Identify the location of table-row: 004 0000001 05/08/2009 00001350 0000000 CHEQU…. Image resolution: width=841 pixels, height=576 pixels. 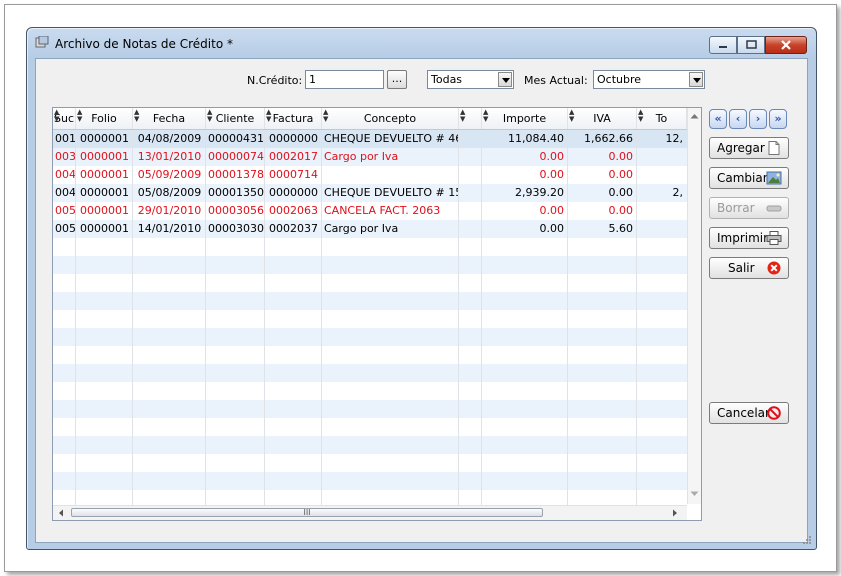
(370, 193).